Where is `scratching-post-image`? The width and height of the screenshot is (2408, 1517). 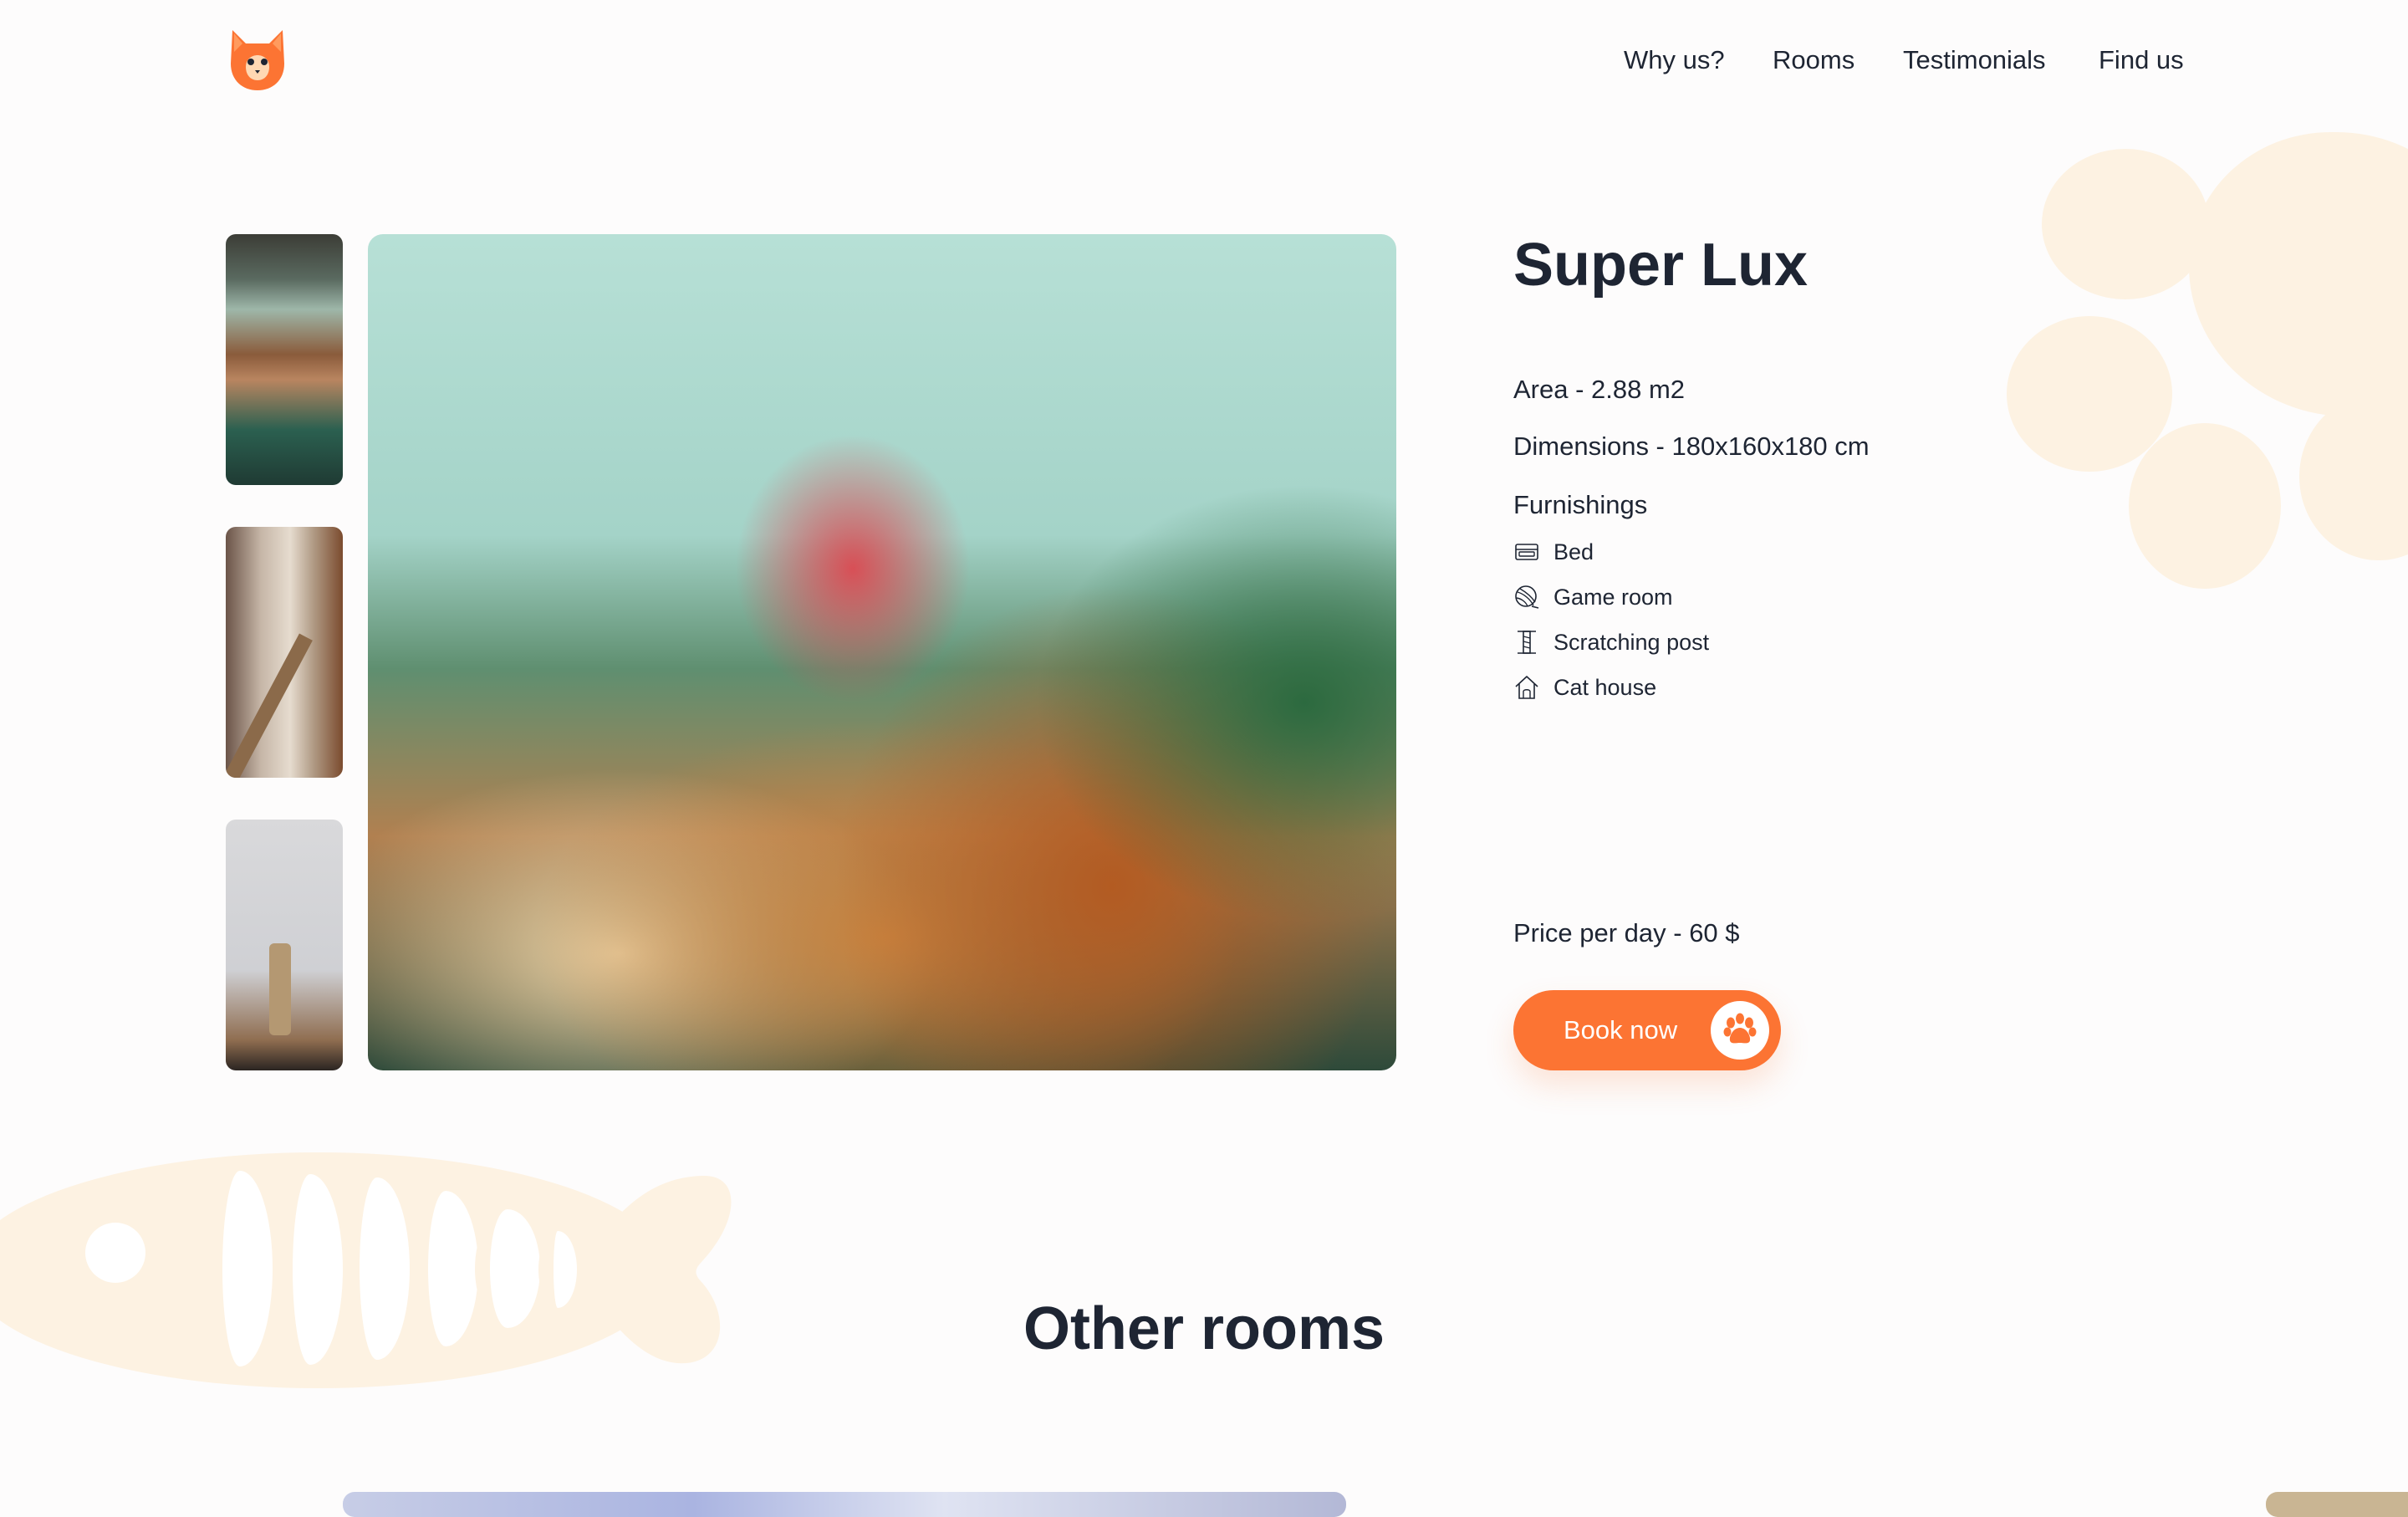
scratching-post-image is located at coordinates (280, 989).